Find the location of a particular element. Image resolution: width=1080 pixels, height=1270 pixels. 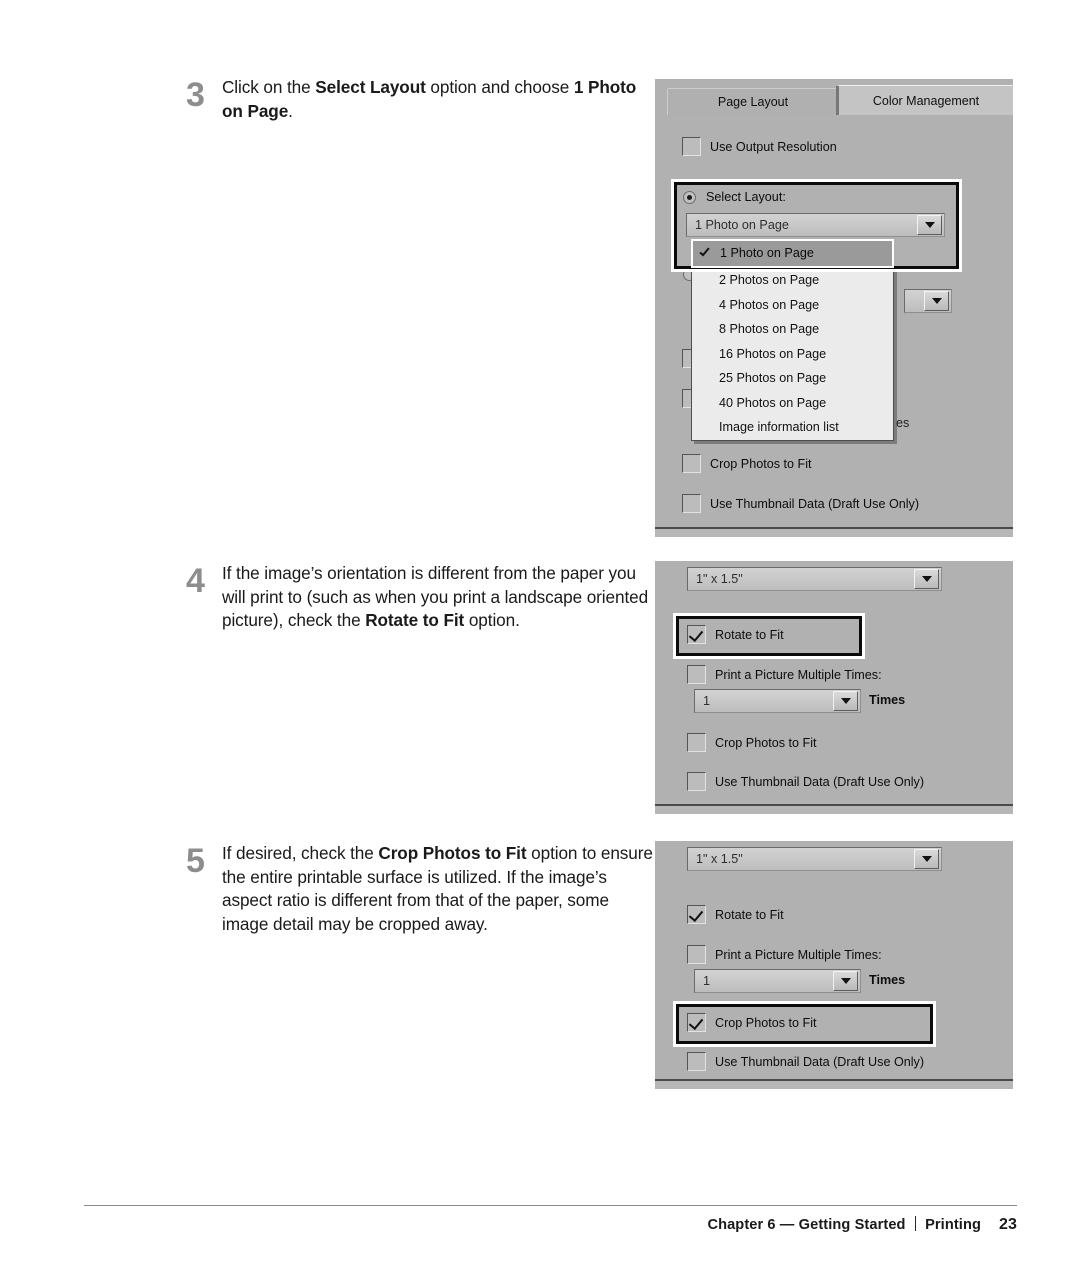

tab-color-management: Color Management is located at coordinates (925, 100).